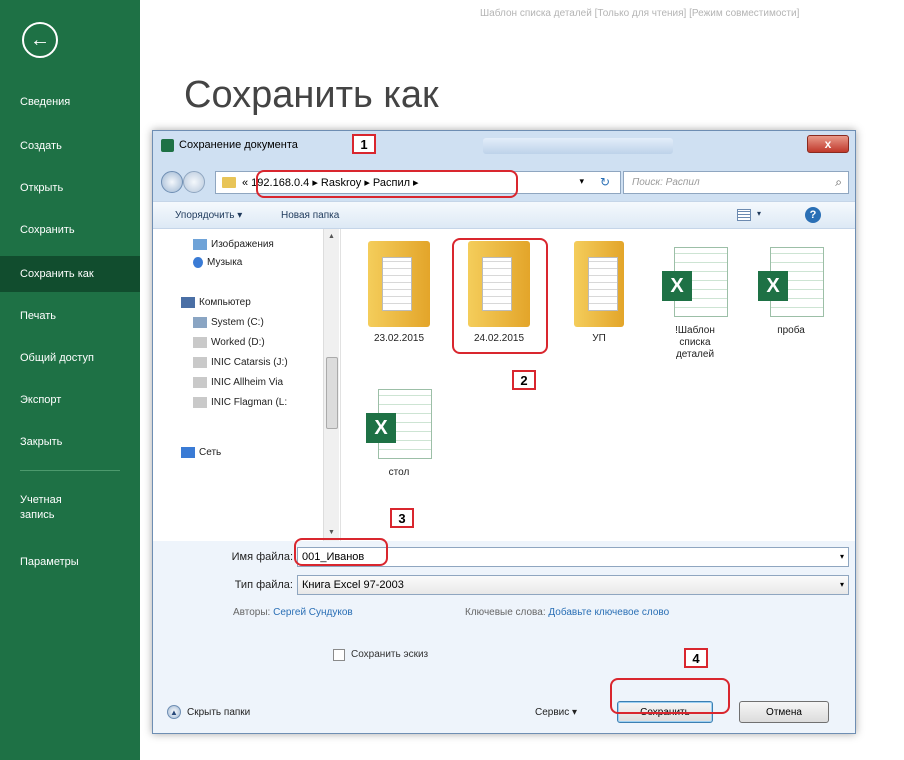  I want to click on computer-icon, so click(188, 302).